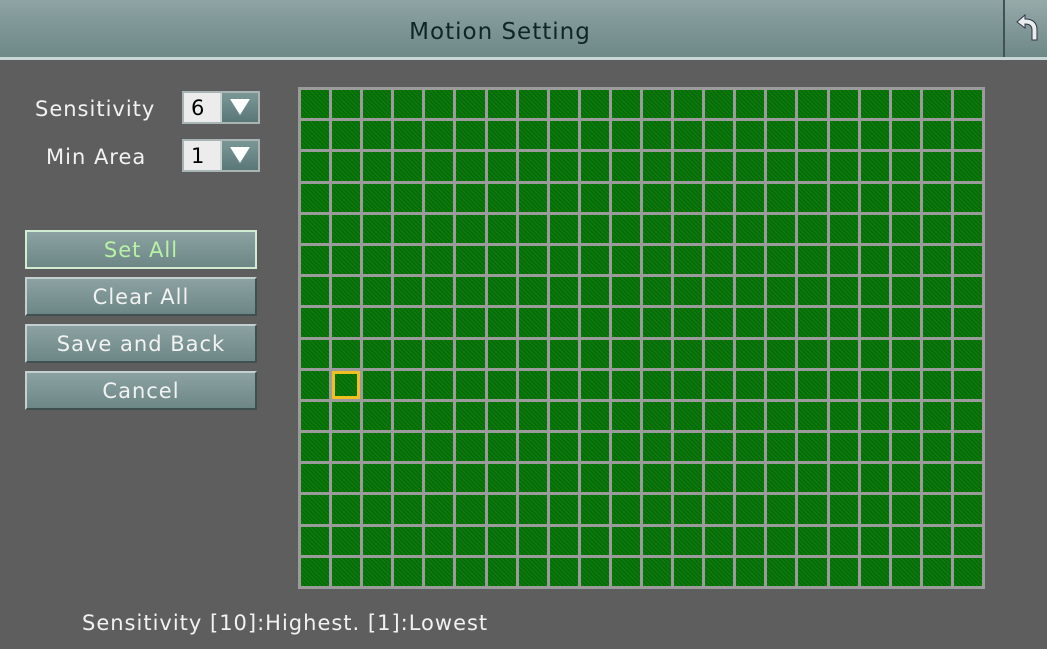  Describe the element at coordinates (141, 343) in the screenshot. I see `save-and-back-button: Save and Back` at that location.